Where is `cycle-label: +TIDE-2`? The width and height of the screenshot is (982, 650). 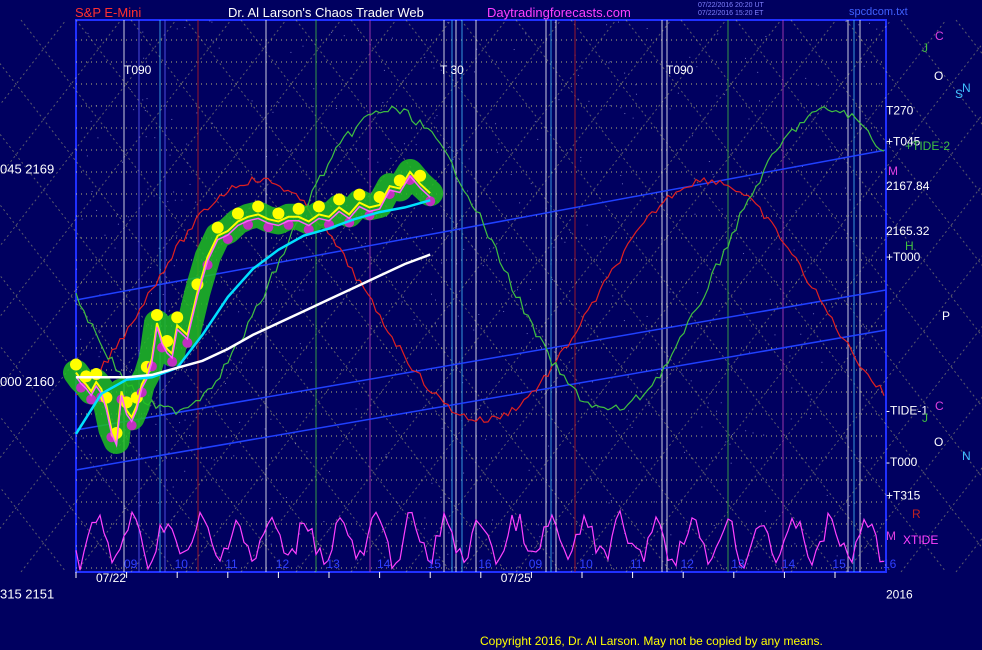
cycle-label: +TIDE-2 is located at coordinates (927, 146).